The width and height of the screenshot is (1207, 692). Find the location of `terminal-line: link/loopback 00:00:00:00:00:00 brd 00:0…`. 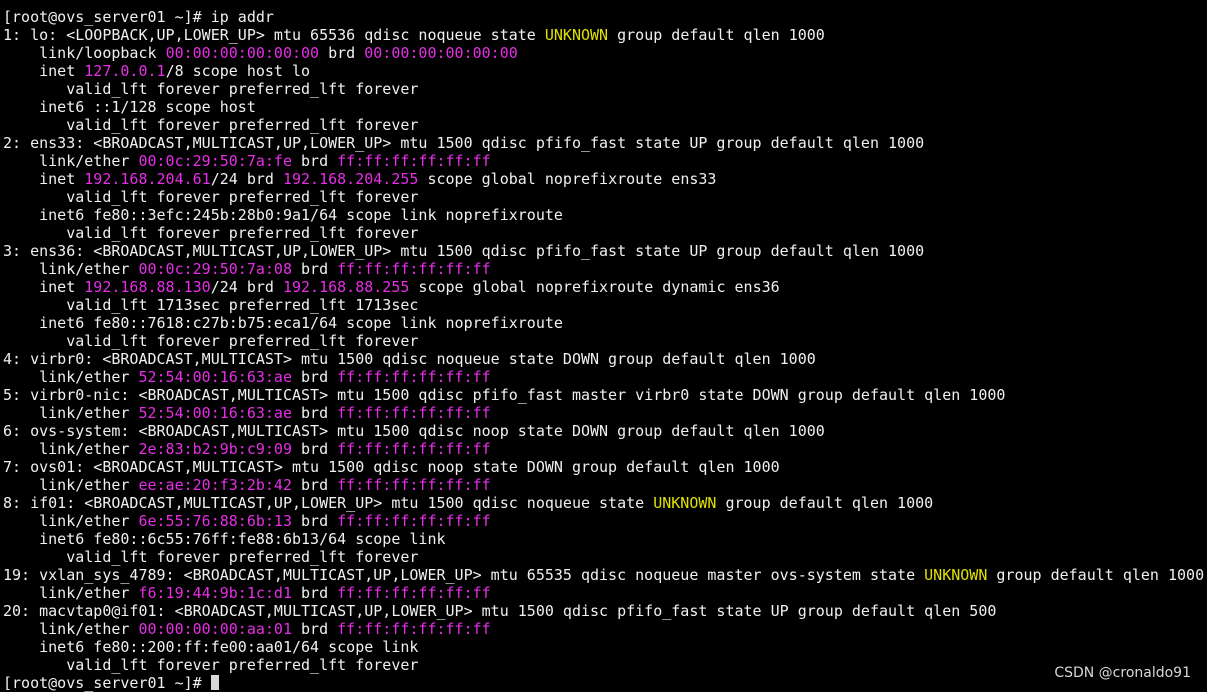

terminal-line: link/loopback 00:00:00:00:00:00 brd 00:0… is located at coordinates (603, 53).